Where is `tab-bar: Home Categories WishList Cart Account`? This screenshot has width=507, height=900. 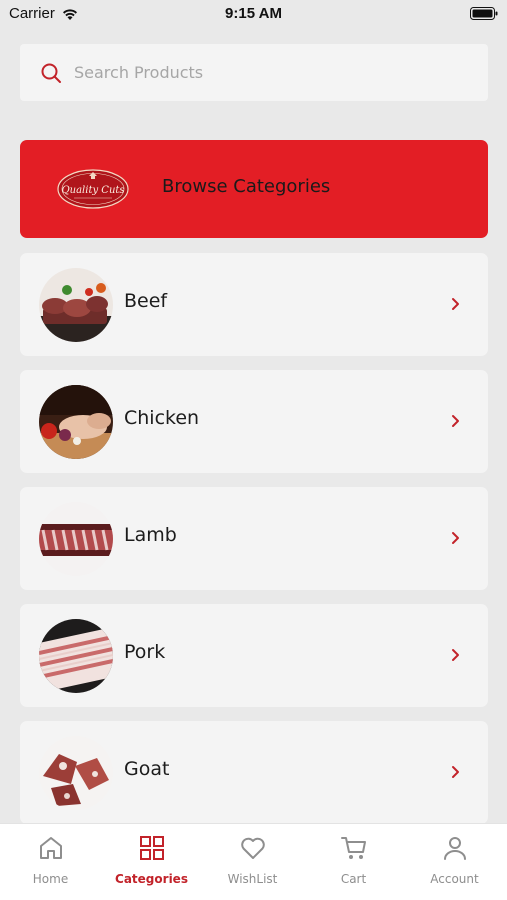 tab-bar: Home Categories WishList Cart Account is located at coordinates (253, 861).